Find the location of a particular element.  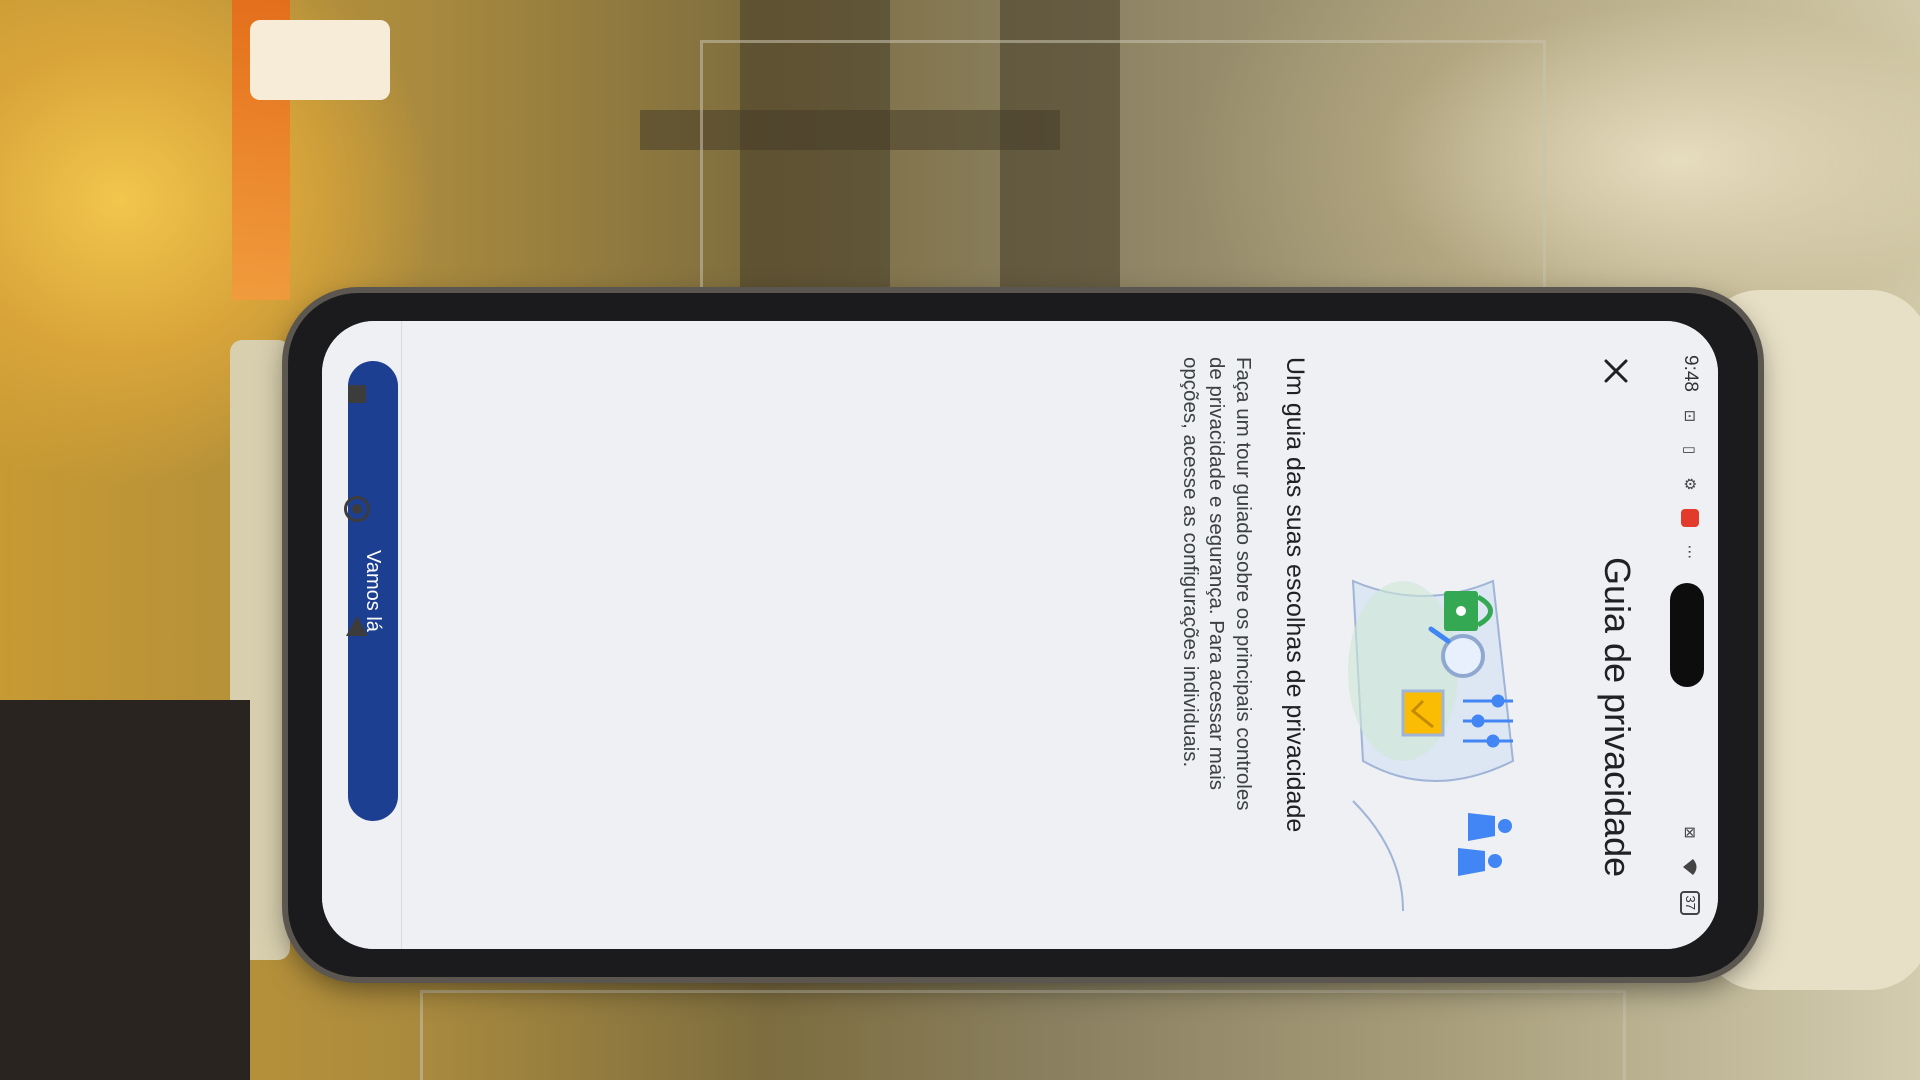

status-bar: 9:48 ⊡ ▯ ⚙ ⋯ ⊠ 37 is located at coordinates (1690, 635).